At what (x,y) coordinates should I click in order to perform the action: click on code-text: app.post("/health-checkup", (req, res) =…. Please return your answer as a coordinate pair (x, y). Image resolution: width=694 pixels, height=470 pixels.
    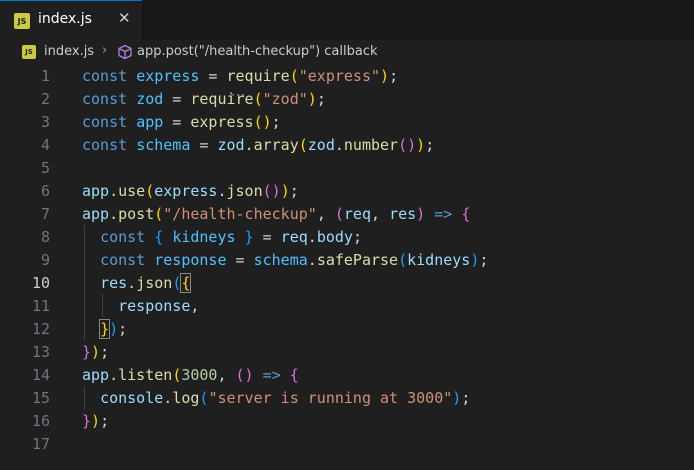
    Looking at the image, I should click on (276, 214).